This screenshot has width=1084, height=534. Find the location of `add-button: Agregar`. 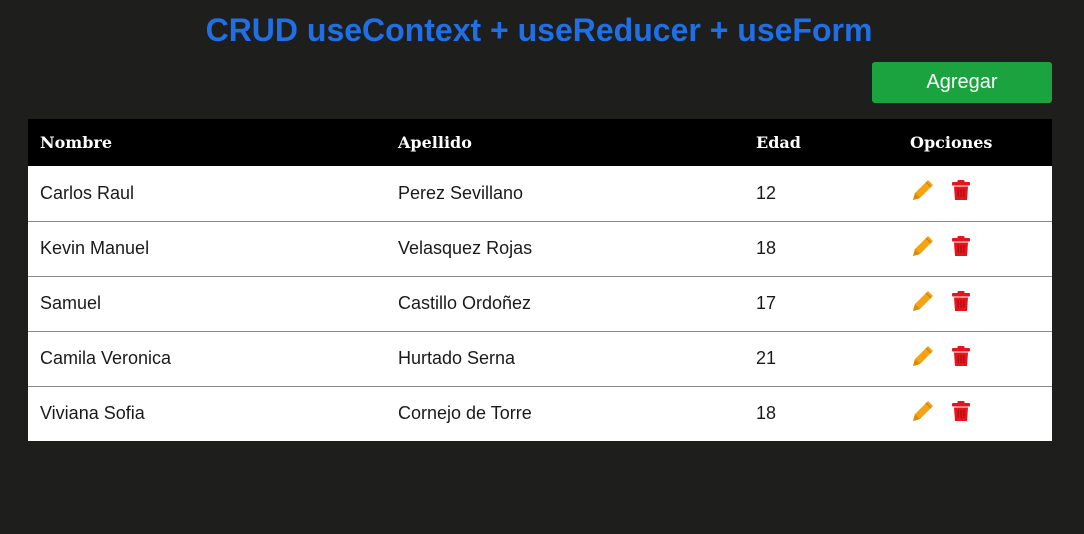

add-button: Agregar is located at coordinates (962, 82).